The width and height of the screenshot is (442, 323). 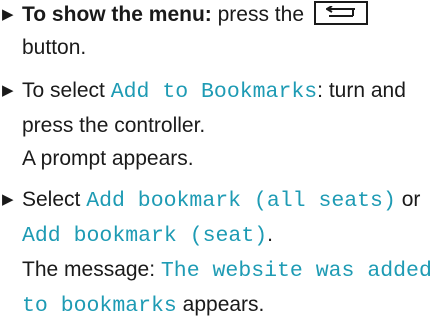 What do you see at coordinates (108, 158) in the screenshot?
I see `step-result: A prompt appears.` at bounding box center [108, 158].